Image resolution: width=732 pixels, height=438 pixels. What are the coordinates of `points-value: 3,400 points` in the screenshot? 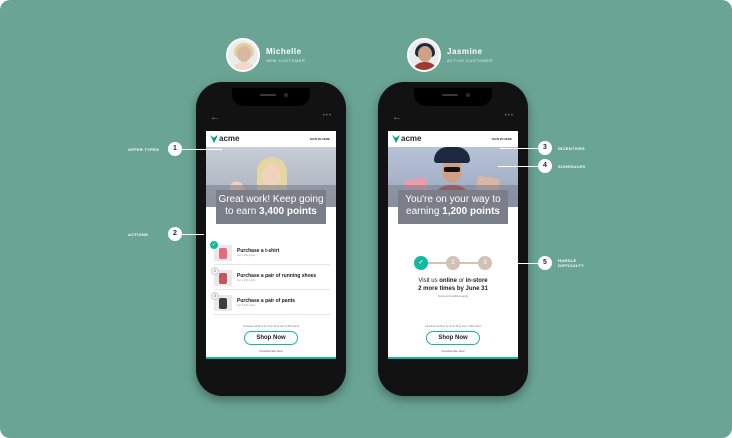 It's located at (288, 211).